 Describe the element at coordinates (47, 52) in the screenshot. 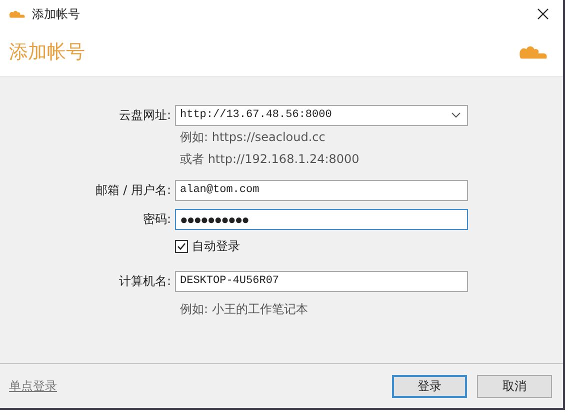

I see `dialog-heading: 添加帐号` at that location.